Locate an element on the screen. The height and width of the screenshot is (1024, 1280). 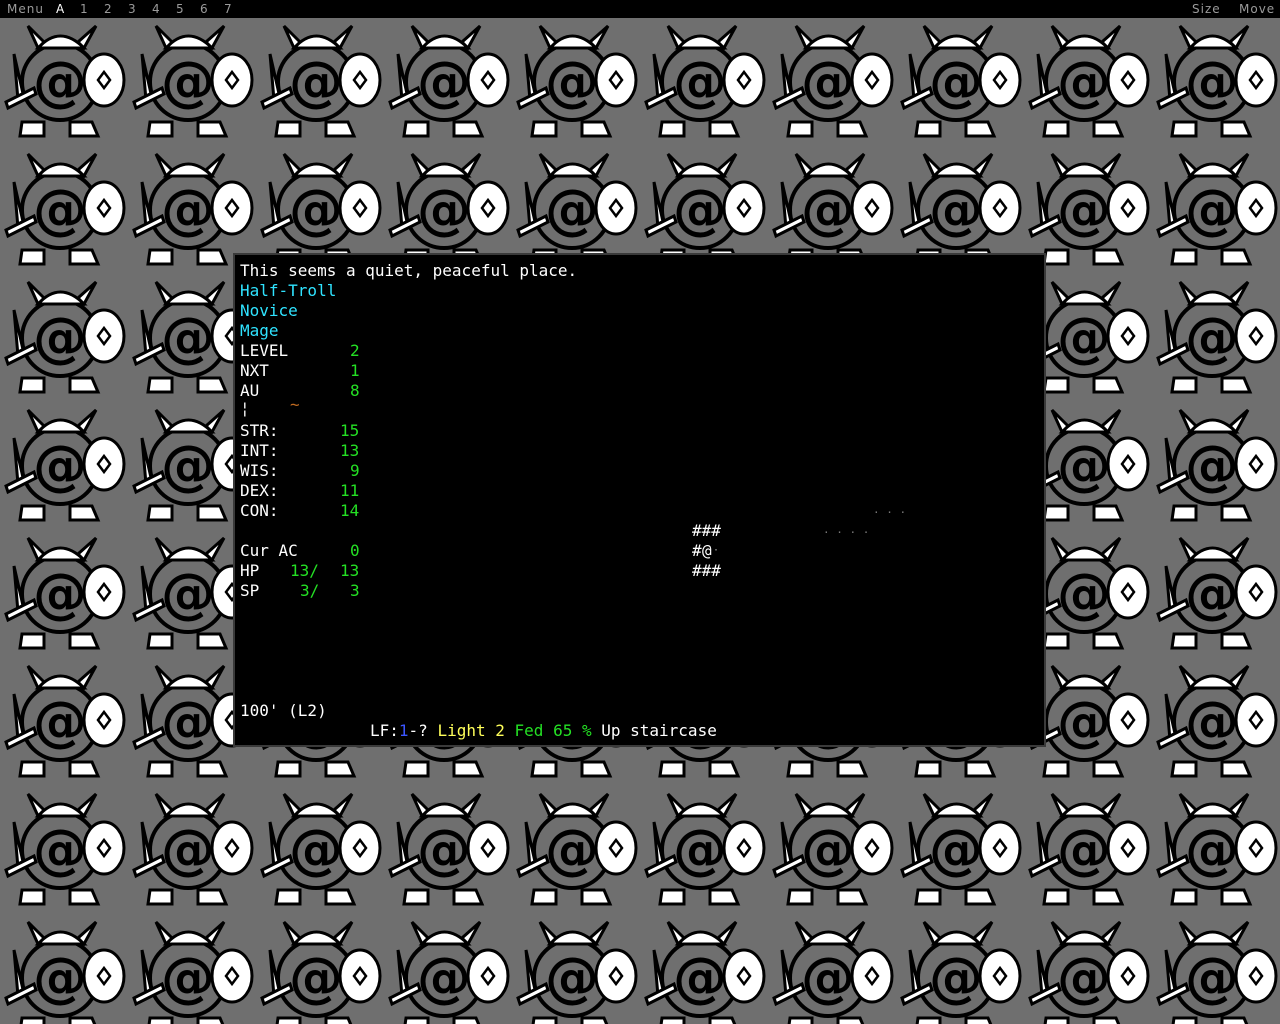
sp-current: 3/ is located at coordinates (310, 590).